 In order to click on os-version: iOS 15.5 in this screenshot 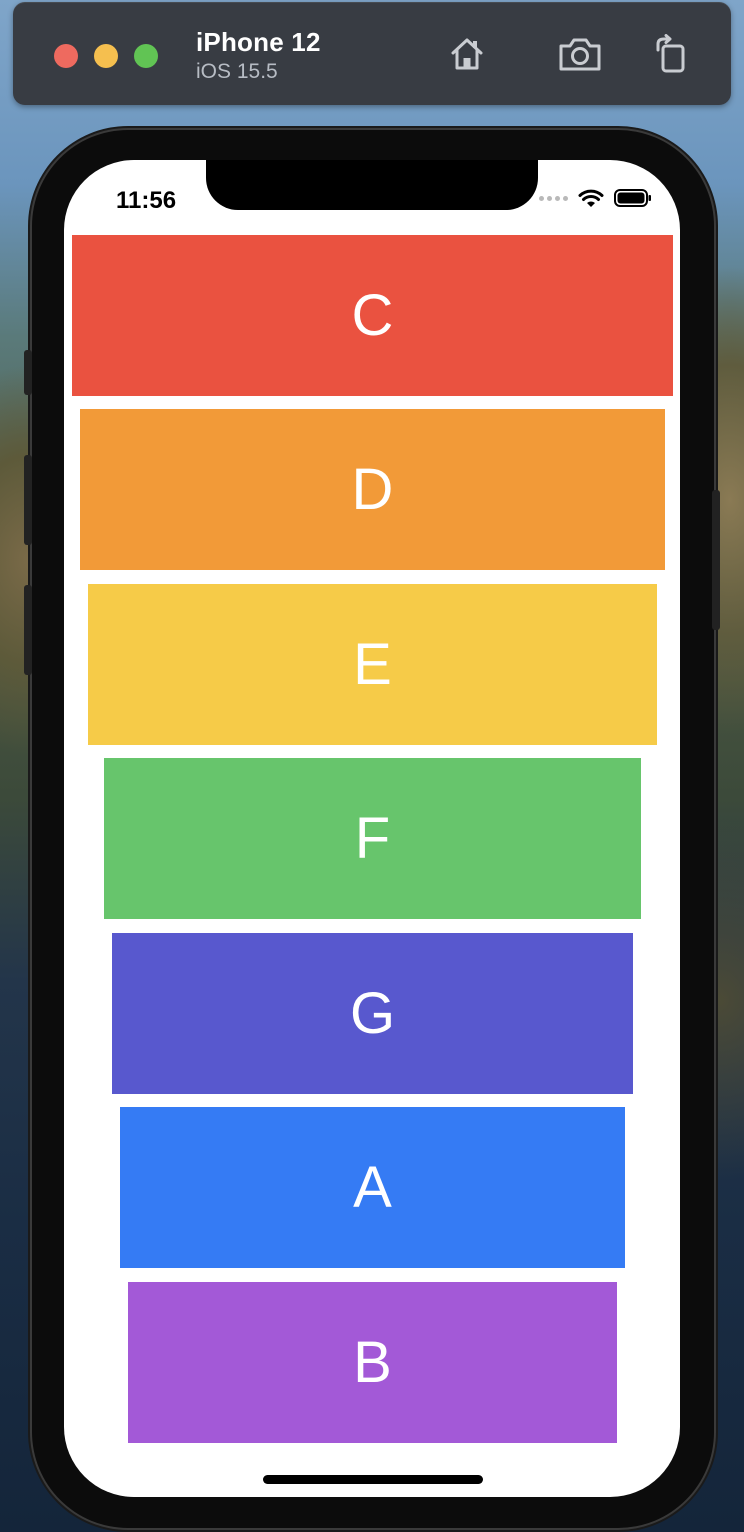, I will do `click(237, 71)`.